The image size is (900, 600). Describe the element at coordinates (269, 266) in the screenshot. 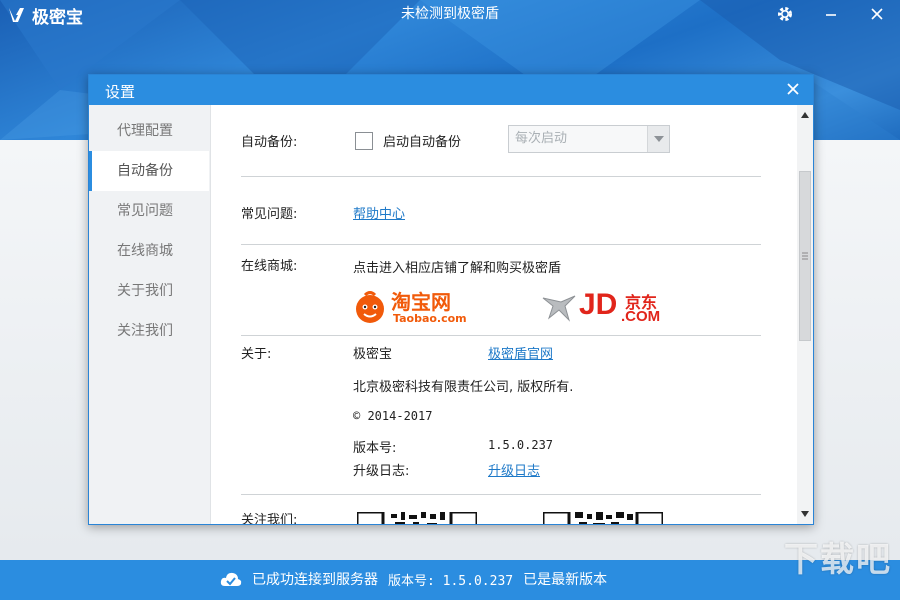

I see `shop-label: 在线商城:` at that location.